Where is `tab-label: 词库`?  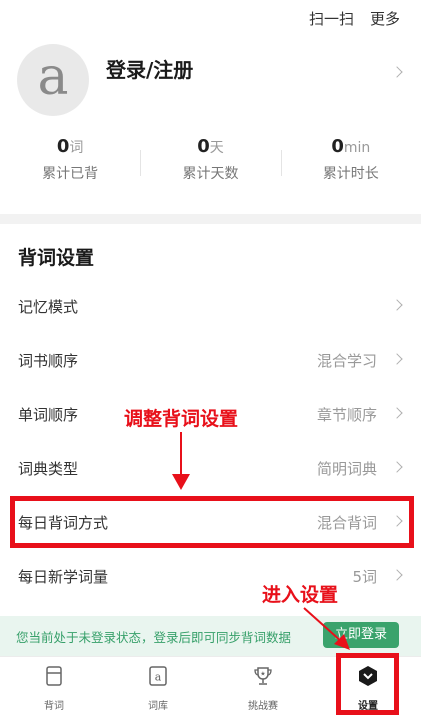
tab-label: 词库 is located at coordinates (158, 706).